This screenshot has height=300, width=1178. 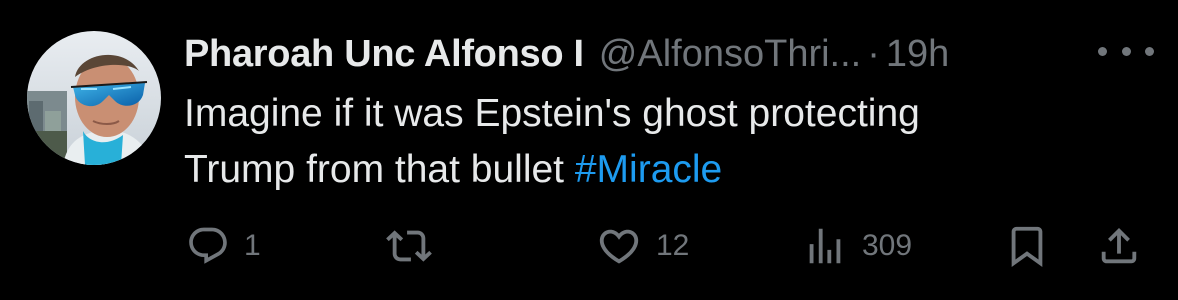 What do you see at coordinates (857, 246) in the screenshot?
I see `views-button: 309` at bounding box center [857, 246].